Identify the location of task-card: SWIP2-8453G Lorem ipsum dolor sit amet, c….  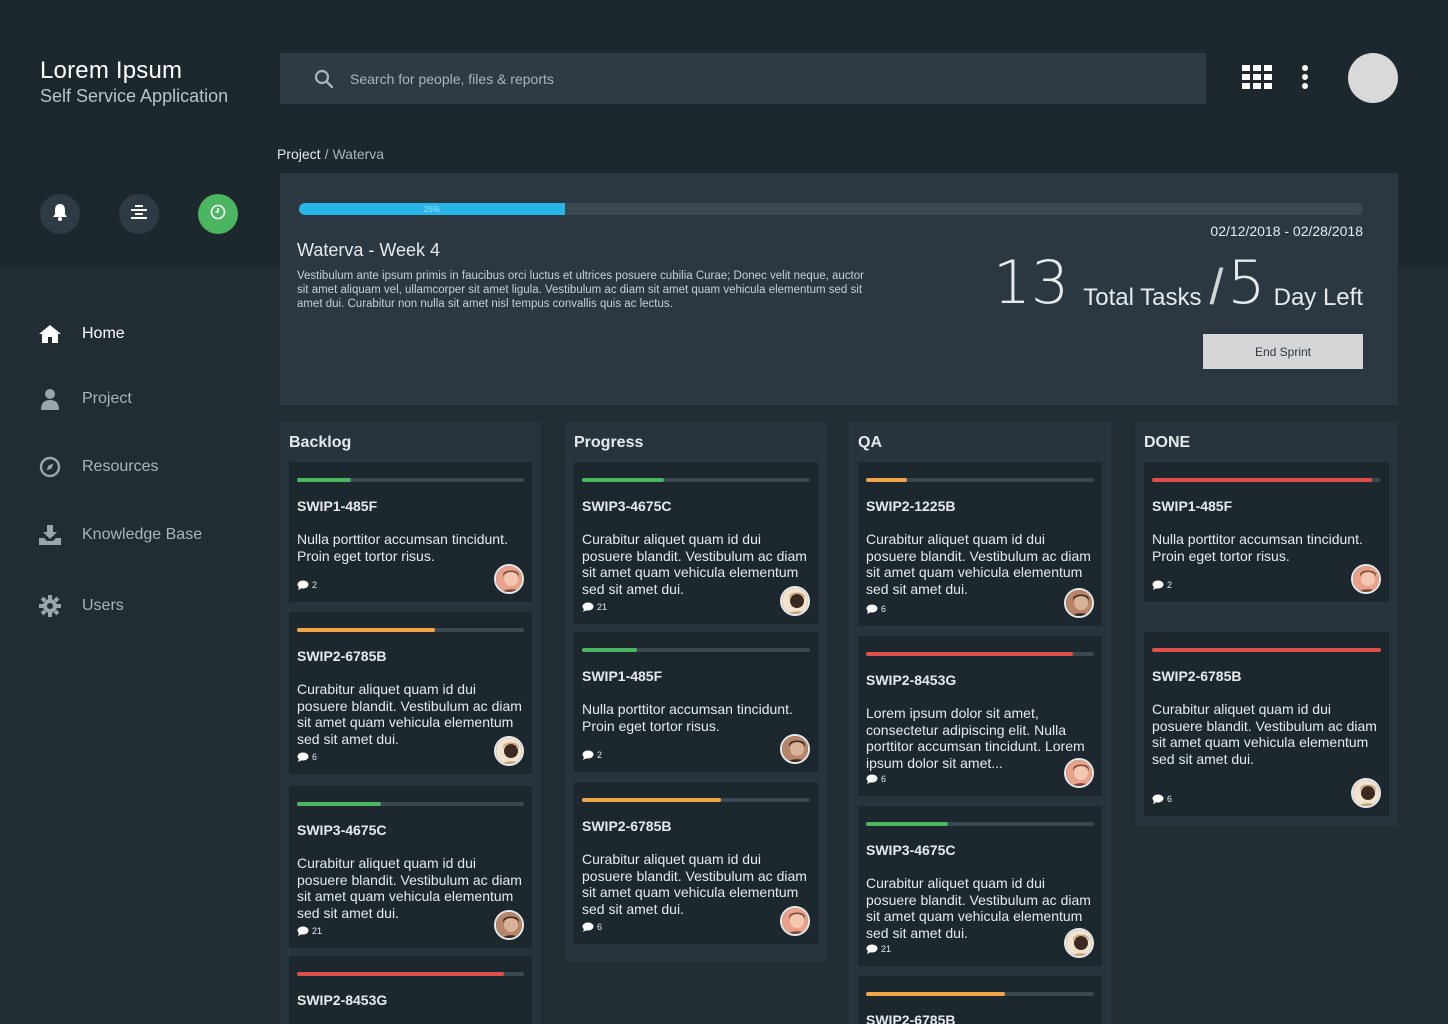
(980, 716).